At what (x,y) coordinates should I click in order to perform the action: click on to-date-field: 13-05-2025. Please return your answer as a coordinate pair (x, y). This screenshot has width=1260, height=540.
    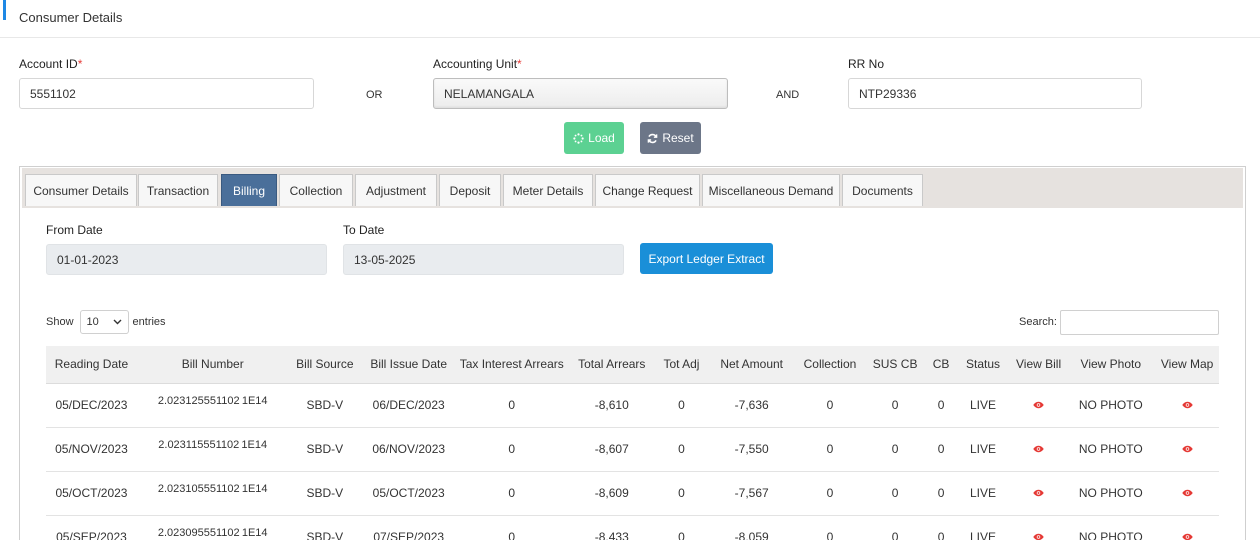
    Looking at the image, I should click on (483, 259).